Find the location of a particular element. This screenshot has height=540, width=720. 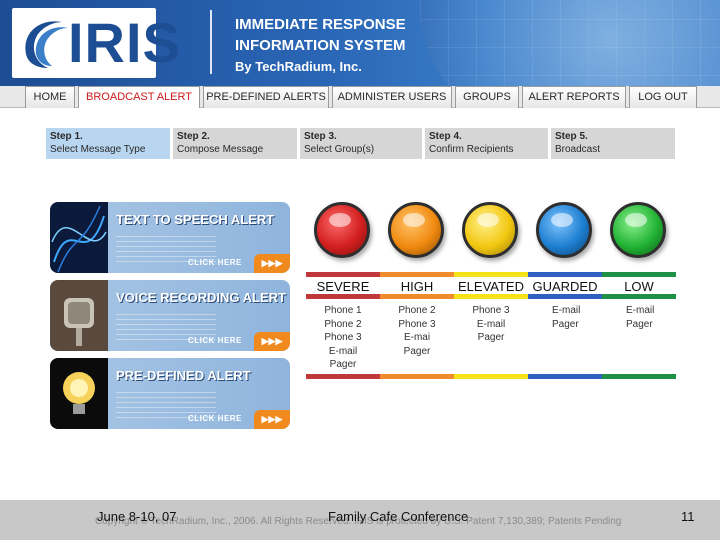

step-5: Step 5. Broadcast is located at coordinates (613, 143).